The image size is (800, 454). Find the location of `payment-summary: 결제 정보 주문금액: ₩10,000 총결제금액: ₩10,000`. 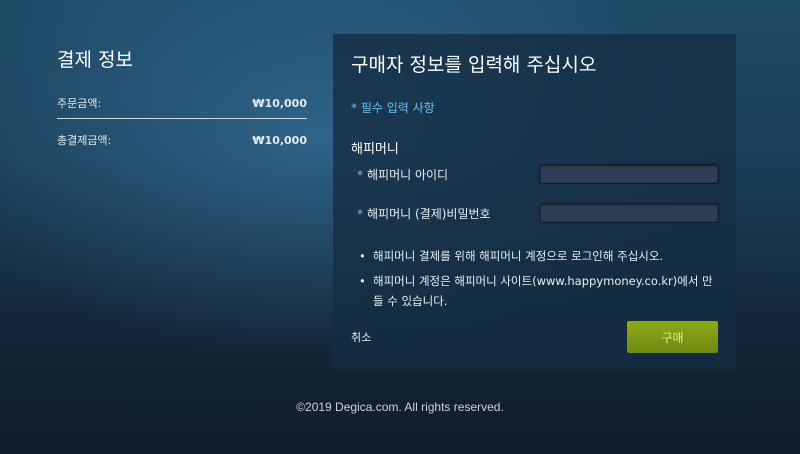

payment-summary: 결제 정보 주문금액: ₩10,000 총결제금액: ₩10,000 is located at coordinates (182, 99).